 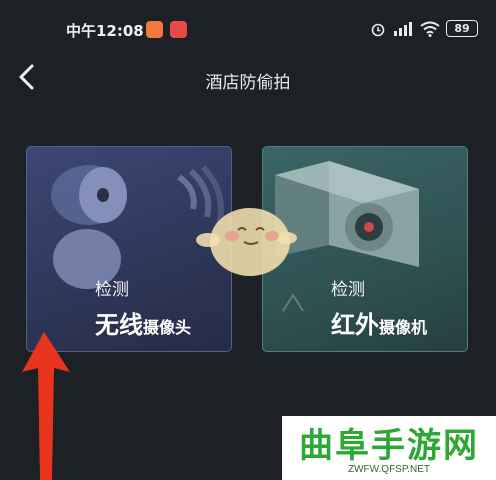 I want to click on battery-icon: 89, so click(x=462, y=28).